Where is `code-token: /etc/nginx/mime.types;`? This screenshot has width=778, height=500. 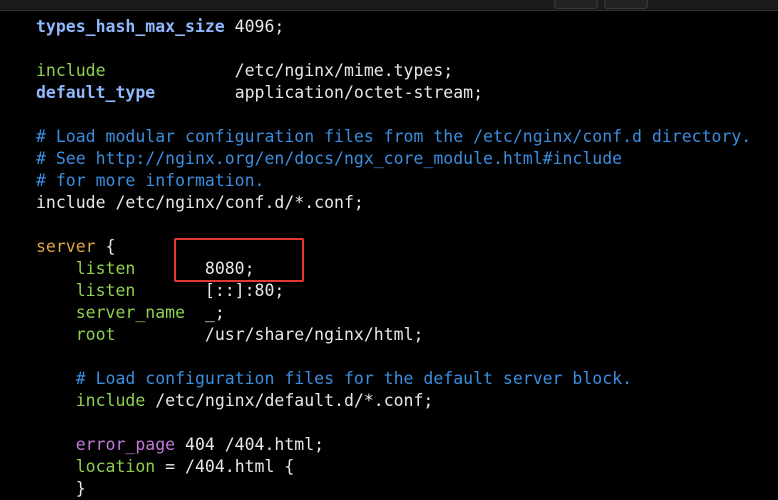 code-token: /etc/nginx/mime.types; is located at coordinates (279, 70).